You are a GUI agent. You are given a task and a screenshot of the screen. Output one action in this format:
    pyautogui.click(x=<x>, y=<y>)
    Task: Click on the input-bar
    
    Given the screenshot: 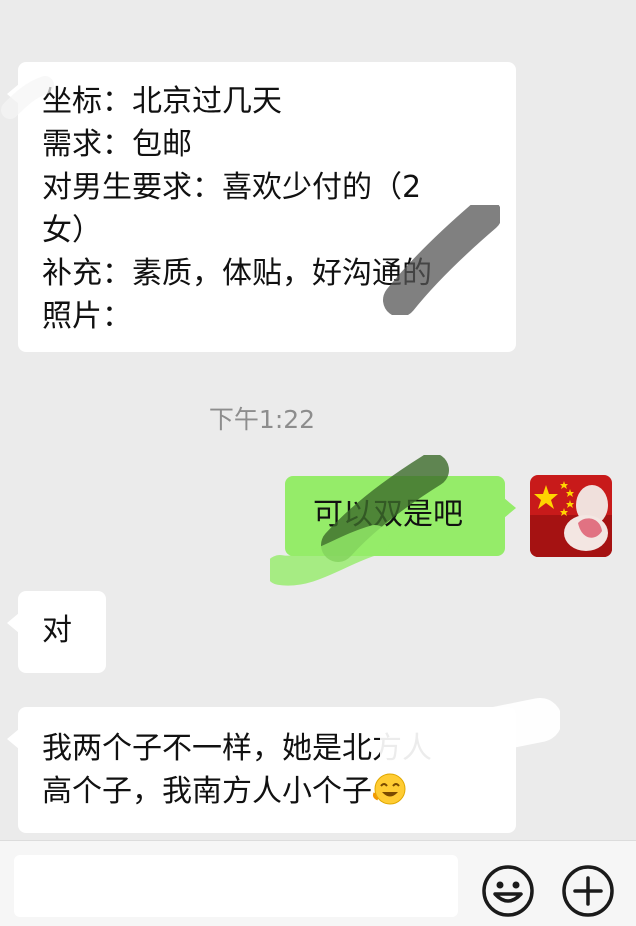 What is the action you would take?
    pyautogui.click(x=318, y=883)
    